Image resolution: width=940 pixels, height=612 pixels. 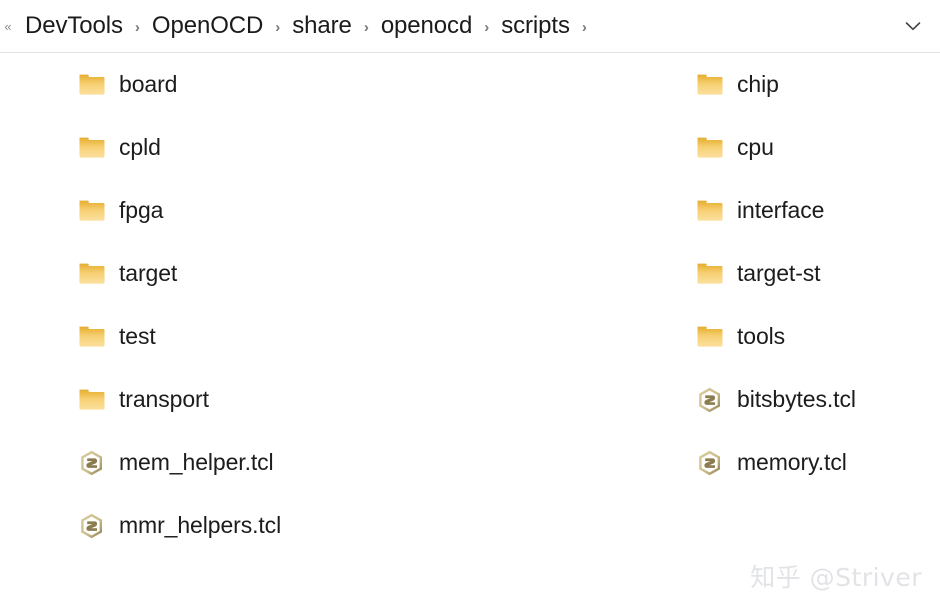 I want to click on file-list-item: board, so click(x=270, y=84).